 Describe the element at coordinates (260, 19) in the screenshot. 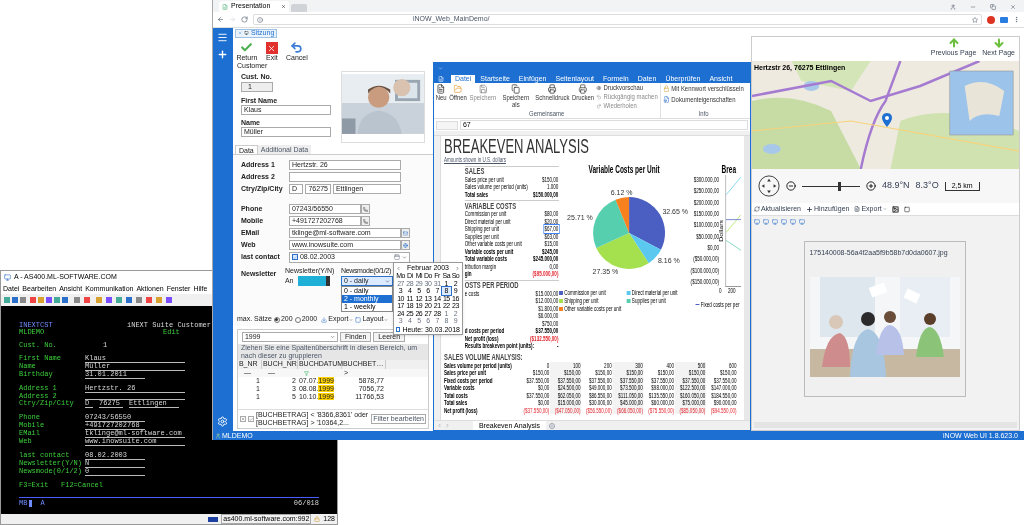

I see `info-icon` at that location.